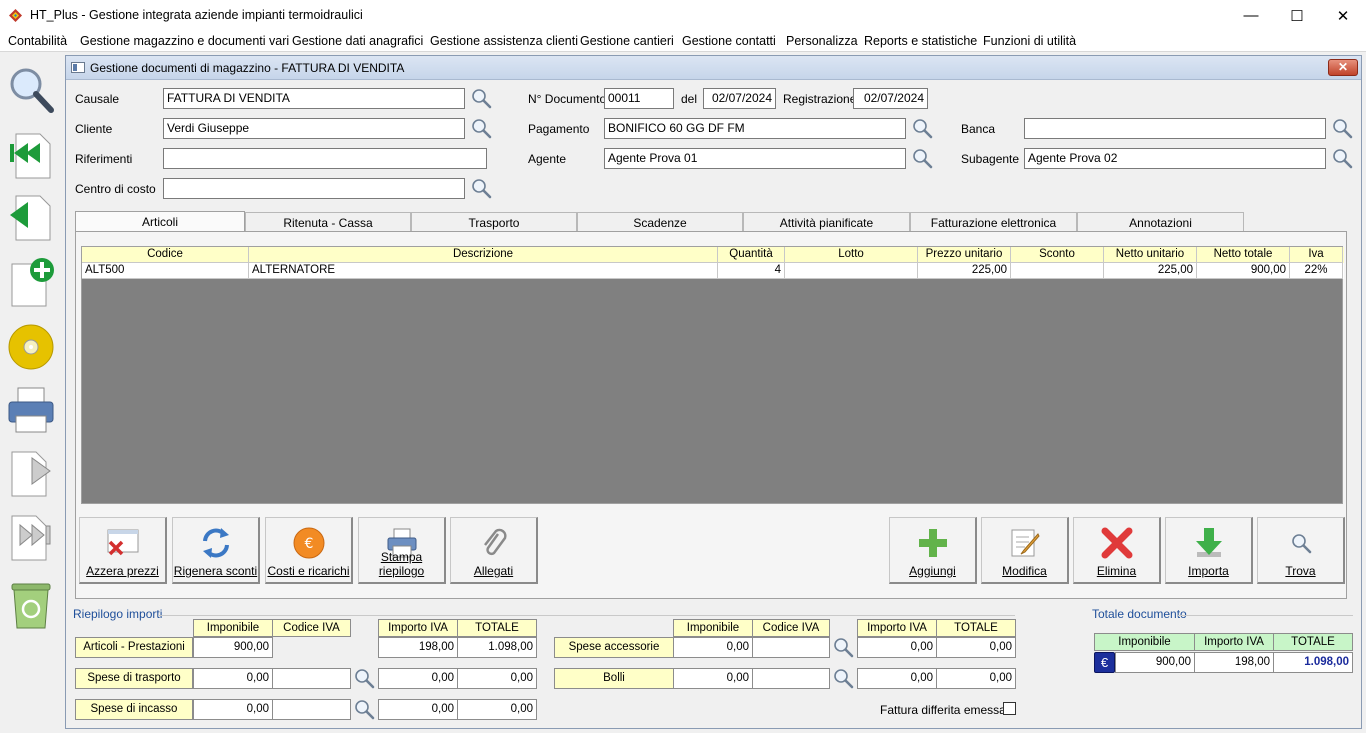 Image resolution: width=1366 pixels, height=733 pixels. What do you see at coordinates (922, 158) in the screenshot?
I see `agente-search-icon` at bounding box center [922, 158].